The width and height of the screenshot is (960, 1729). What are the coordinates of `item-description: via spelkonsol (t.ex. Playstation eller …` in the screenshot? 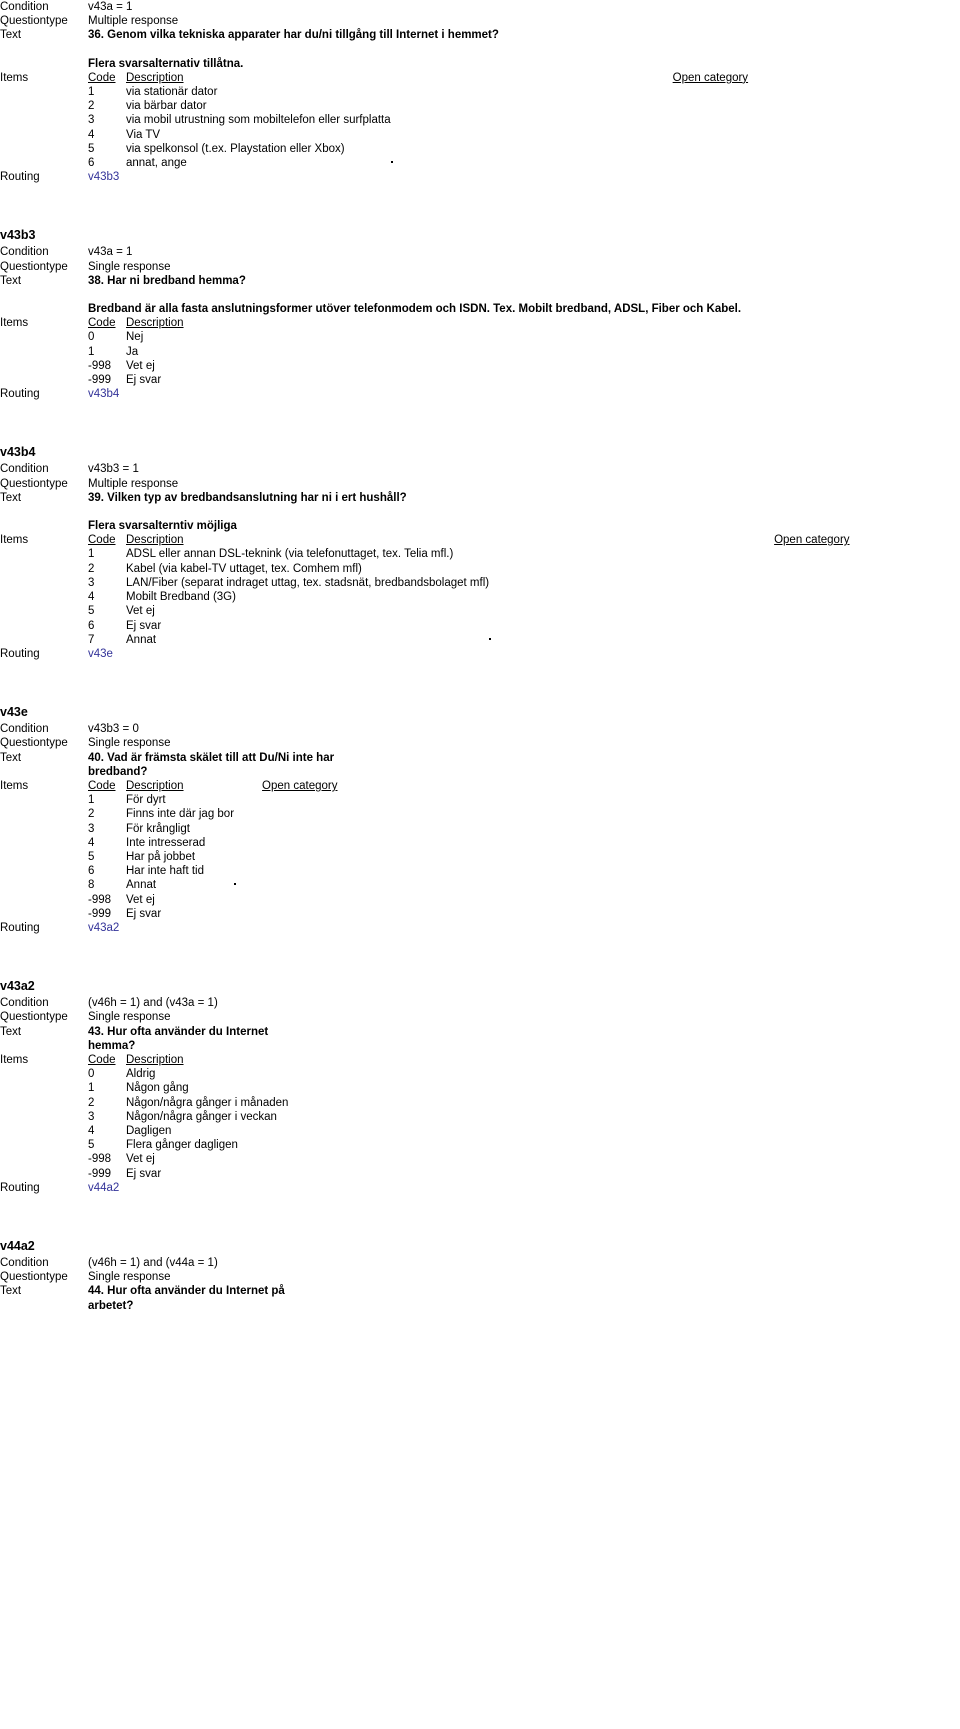 It's located at (235, 148).